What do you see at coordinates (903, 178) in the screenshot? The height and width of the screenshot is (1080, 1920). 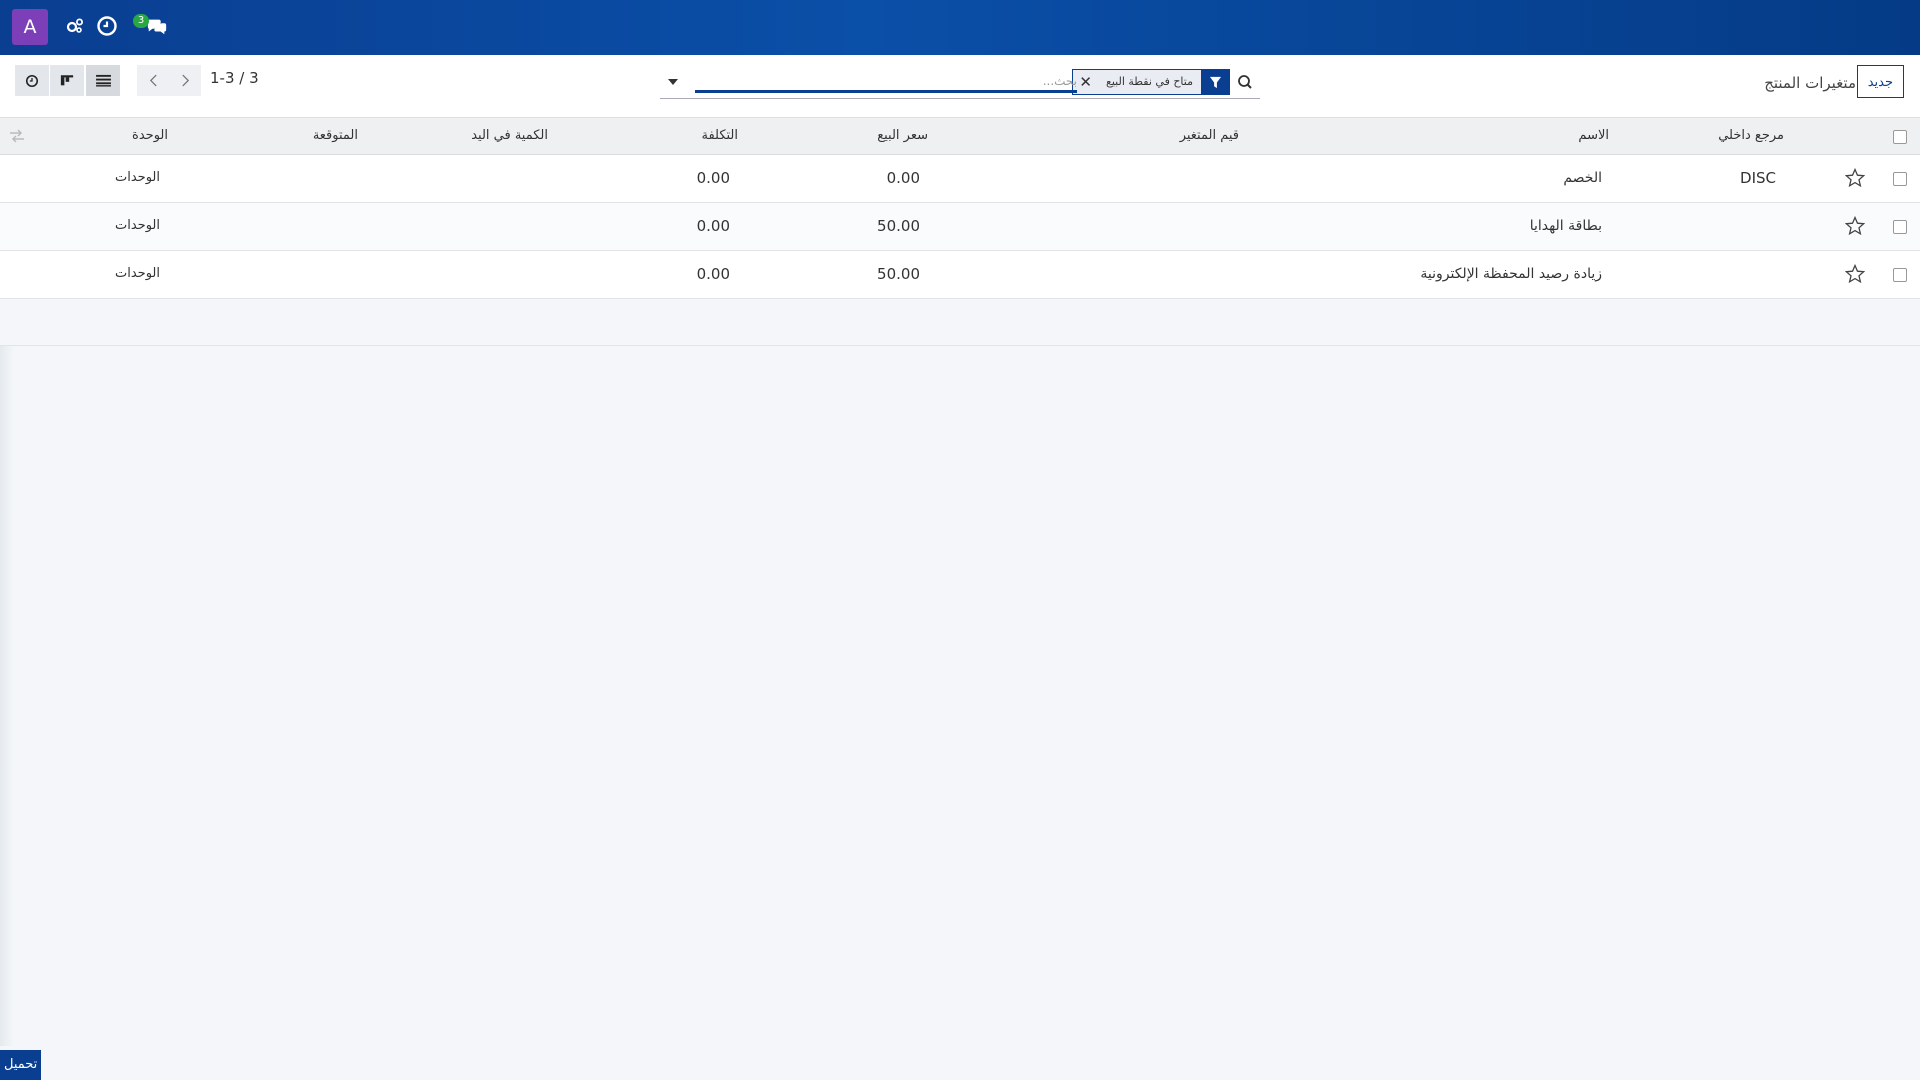 I see `sale-price-cell: 0.00` at bounding box center [903, 178].